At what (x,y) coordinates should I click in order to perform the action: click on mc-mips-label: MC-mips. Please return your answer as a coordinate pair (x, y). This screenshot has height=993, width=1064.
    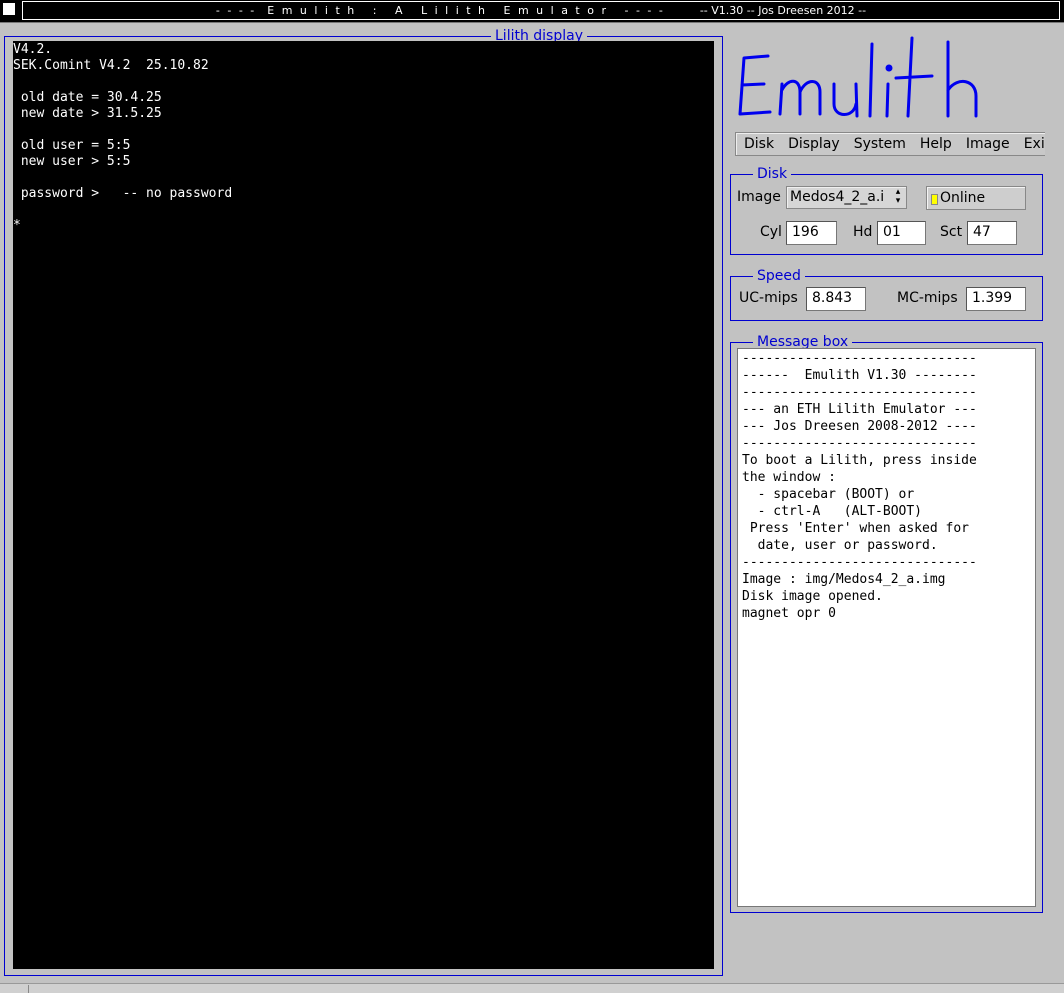
    Looking at the image, I should click on (927, 298).